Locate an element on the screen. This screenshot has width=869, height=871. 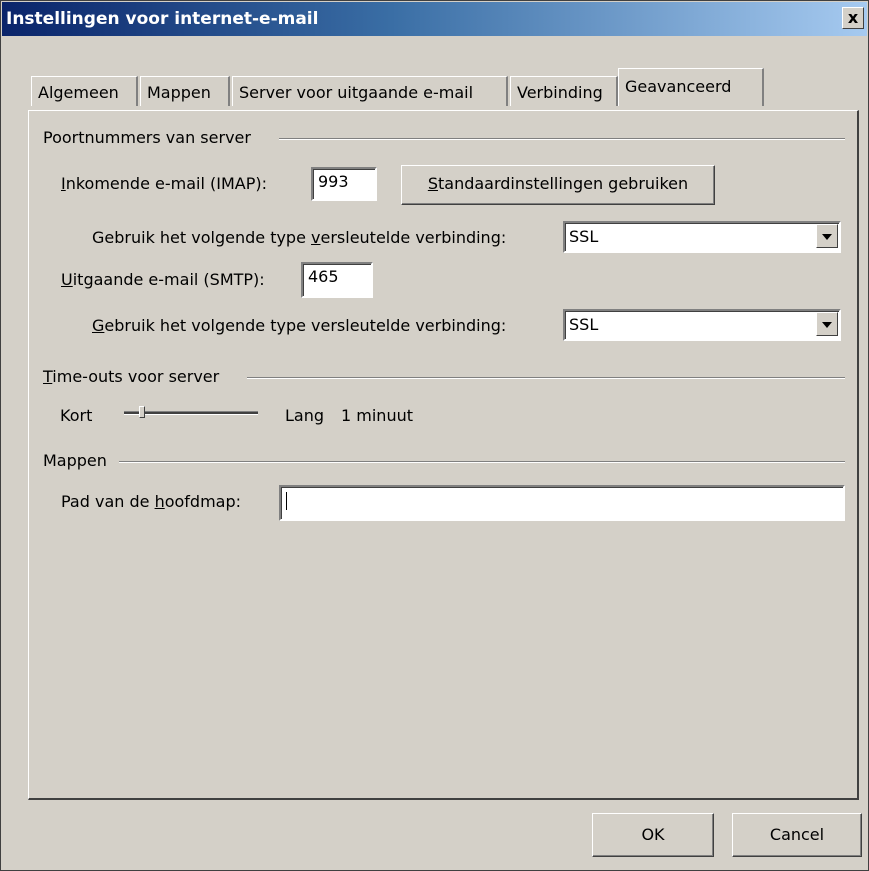
title-bar: Instellingen voor internet-e-mail x is located at coordinates (434, 19).